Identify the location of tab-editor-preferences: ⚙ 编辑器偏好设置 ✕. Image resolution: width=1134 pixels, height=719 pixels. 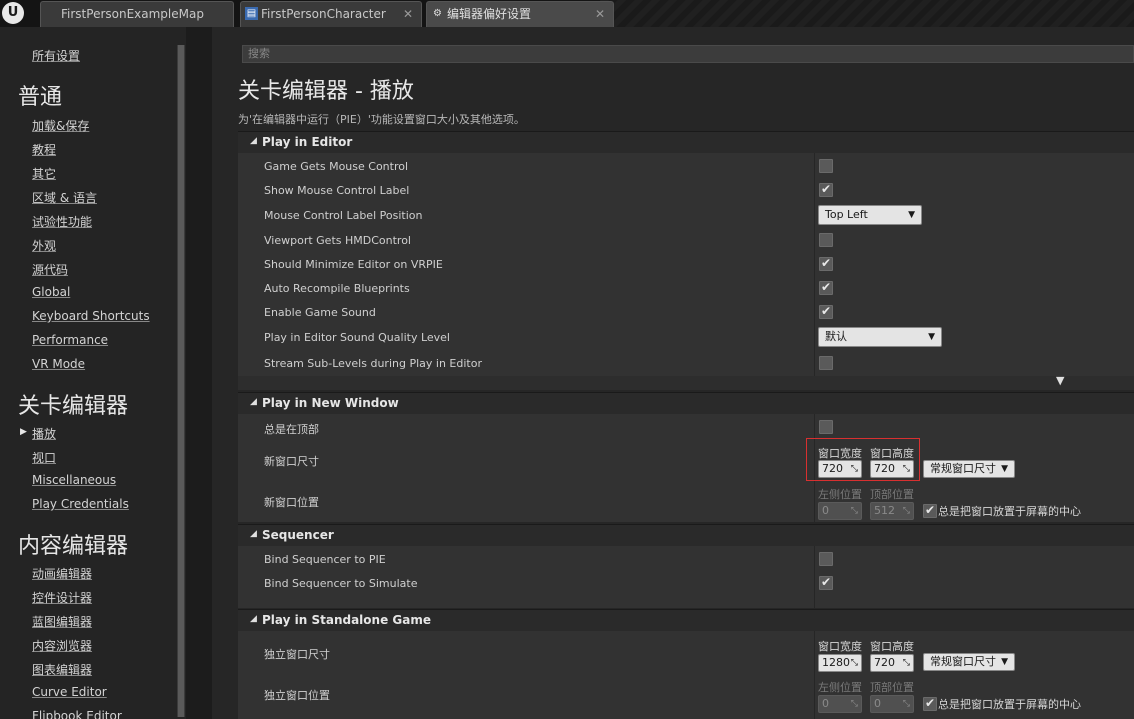
(520, 14).